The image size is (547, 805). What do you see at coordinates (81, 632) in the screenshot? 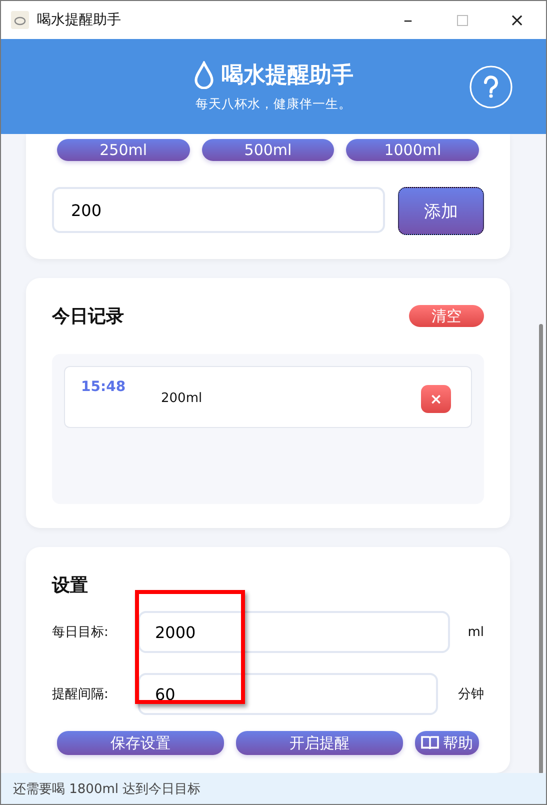
I see `field-label: 每日目标:` at bounding box center [81, 632].